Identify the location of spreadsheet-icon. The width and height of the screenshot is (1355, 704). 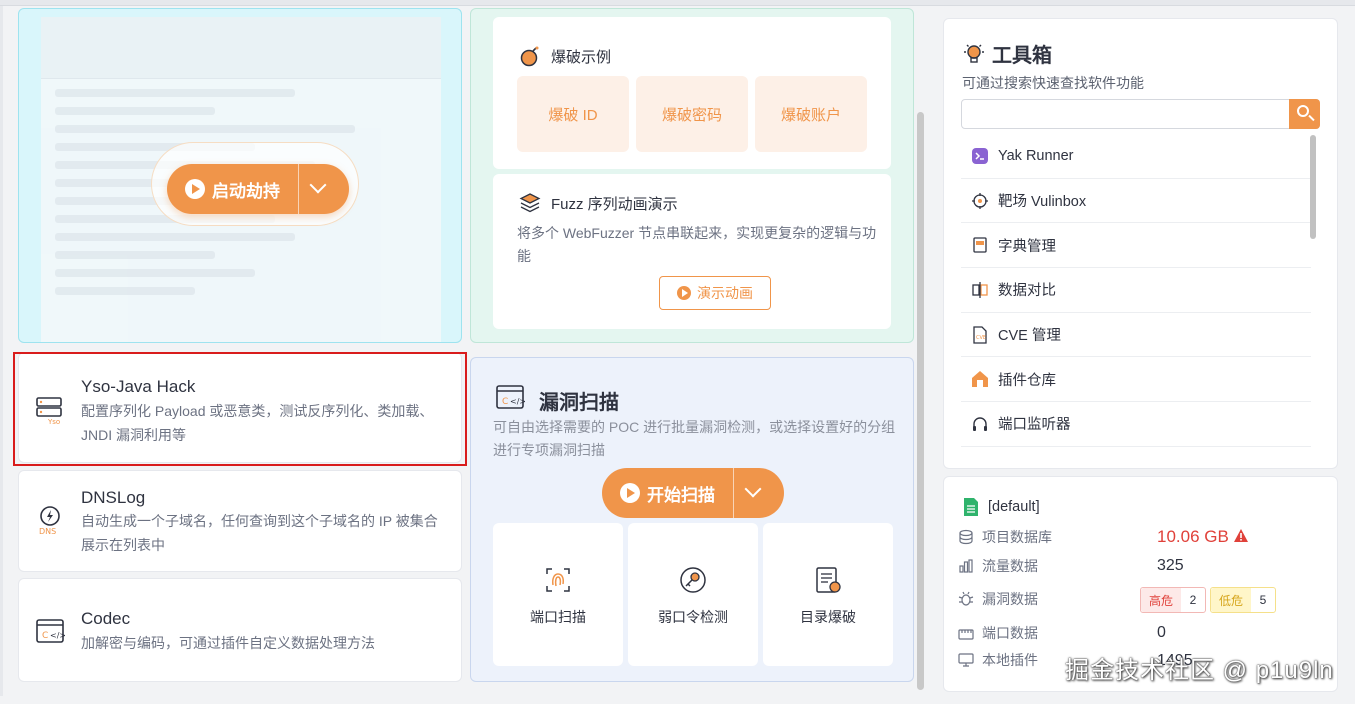
(971, 507).